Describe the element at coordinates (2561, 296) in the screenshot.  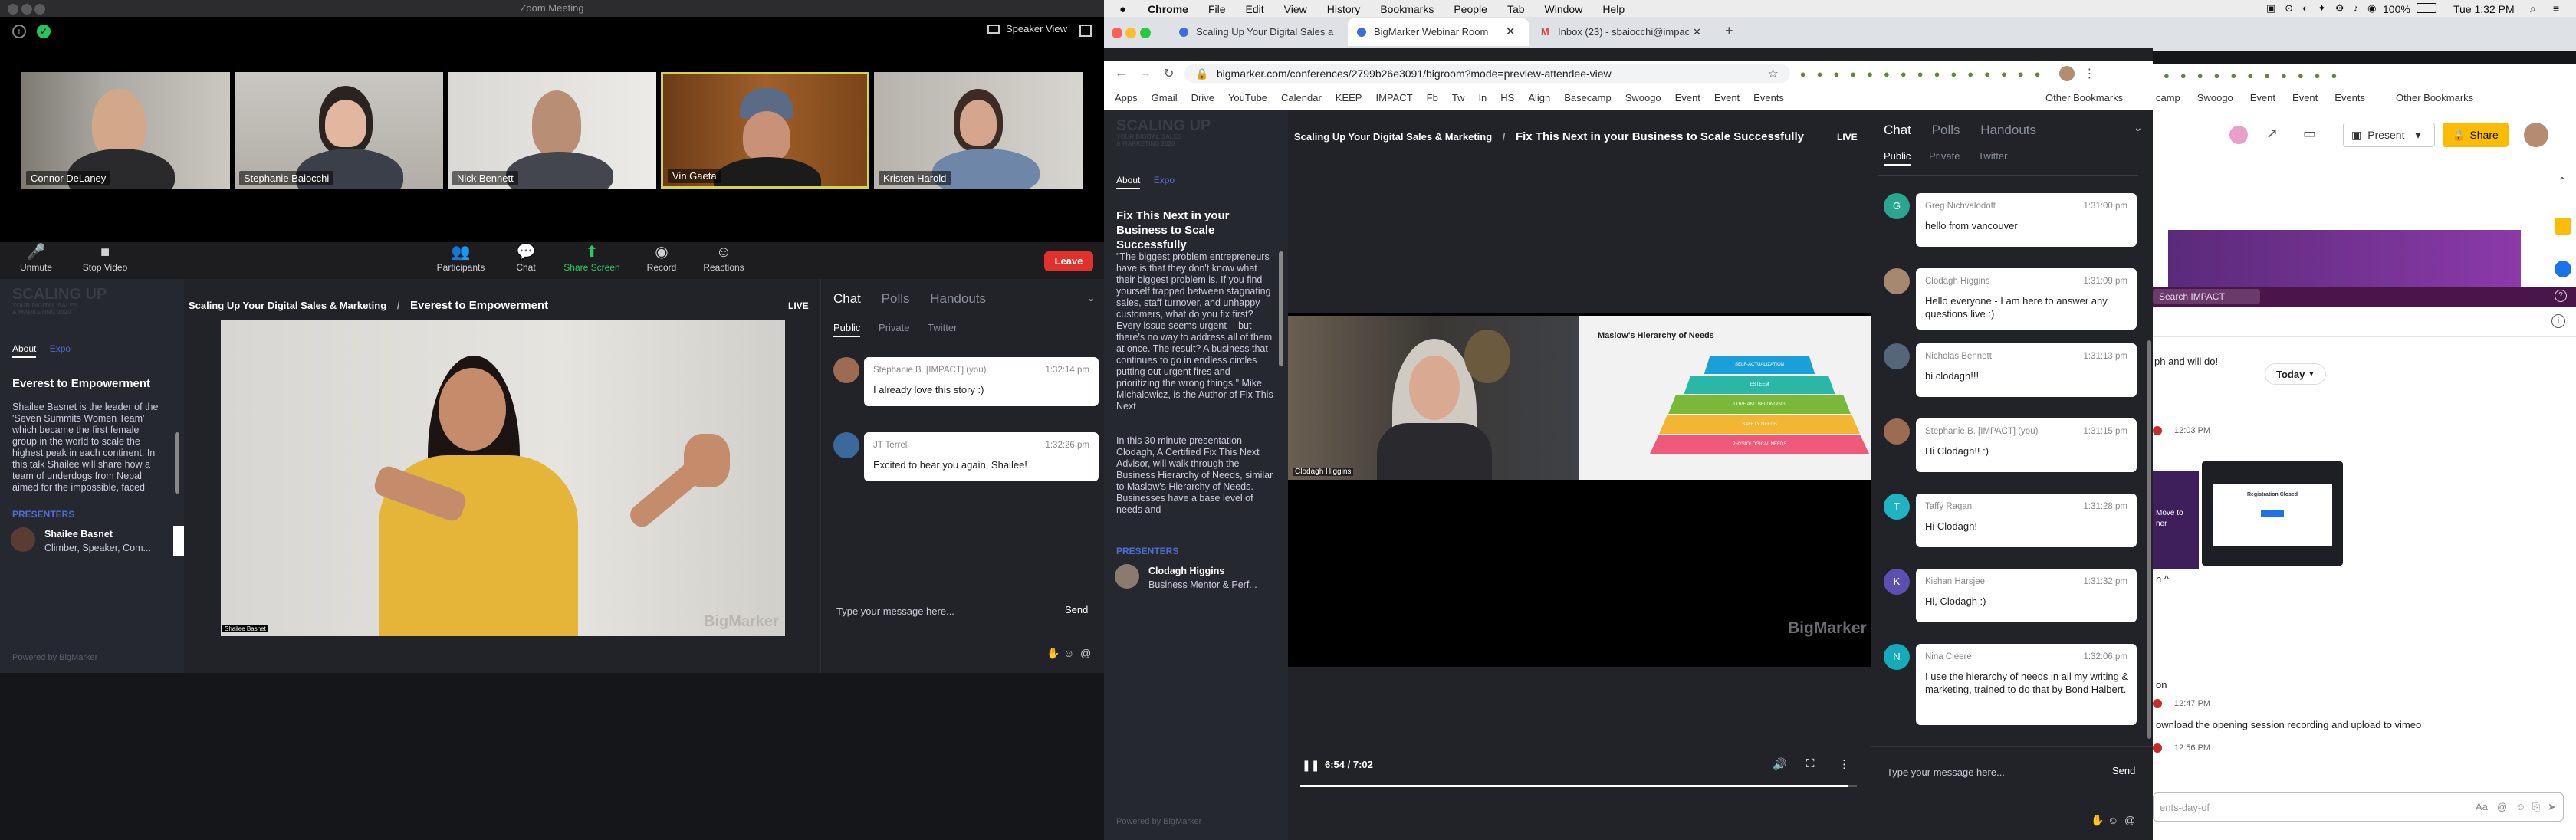
I see `help-icon: ?` at that location.